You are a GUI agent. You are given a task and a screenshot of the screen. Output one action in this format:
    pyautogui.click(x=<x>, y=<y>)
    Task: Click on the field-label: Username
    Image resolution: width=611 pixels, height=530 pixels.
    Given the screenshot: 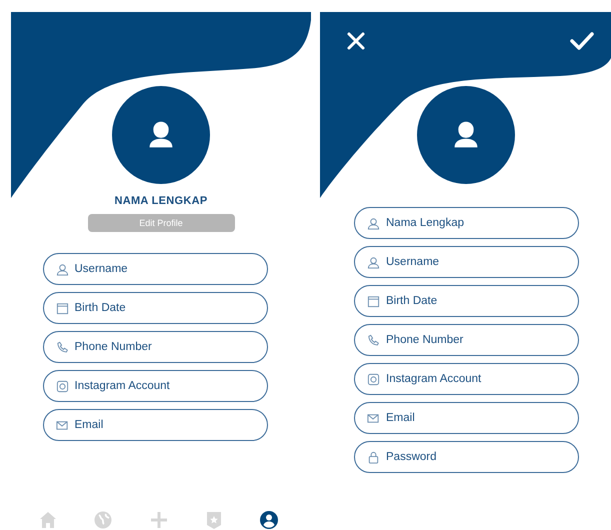 What is the action you would take?
    pyautogui.click(x=101, y=269)
    